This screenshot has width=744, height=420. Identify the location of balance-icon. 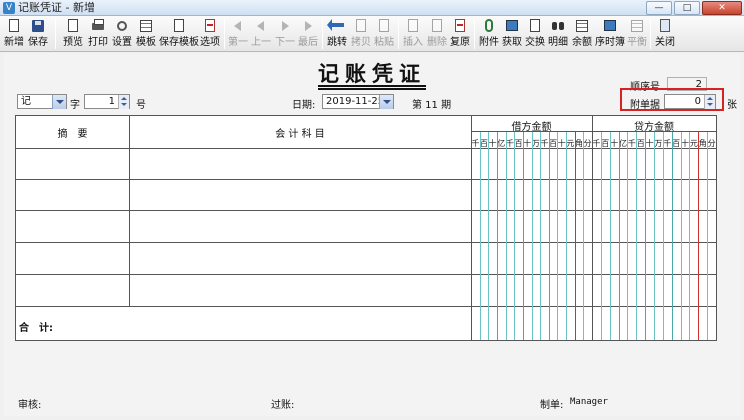
(582, 26).